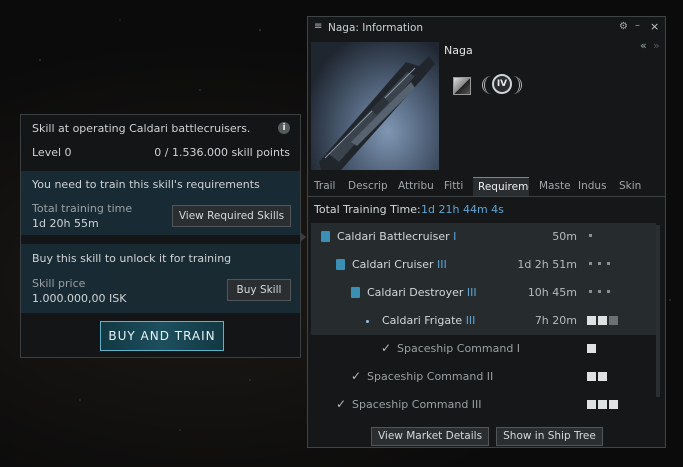 The image size is (683, 467). Describe the element at coordinates (417, 404) in the screenshot. I see `skill-name: Spaceship Command III` at that location.